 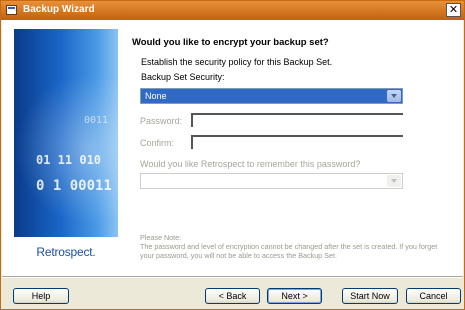 I want to click on password-label: Password:, so click(x=161, y=121).